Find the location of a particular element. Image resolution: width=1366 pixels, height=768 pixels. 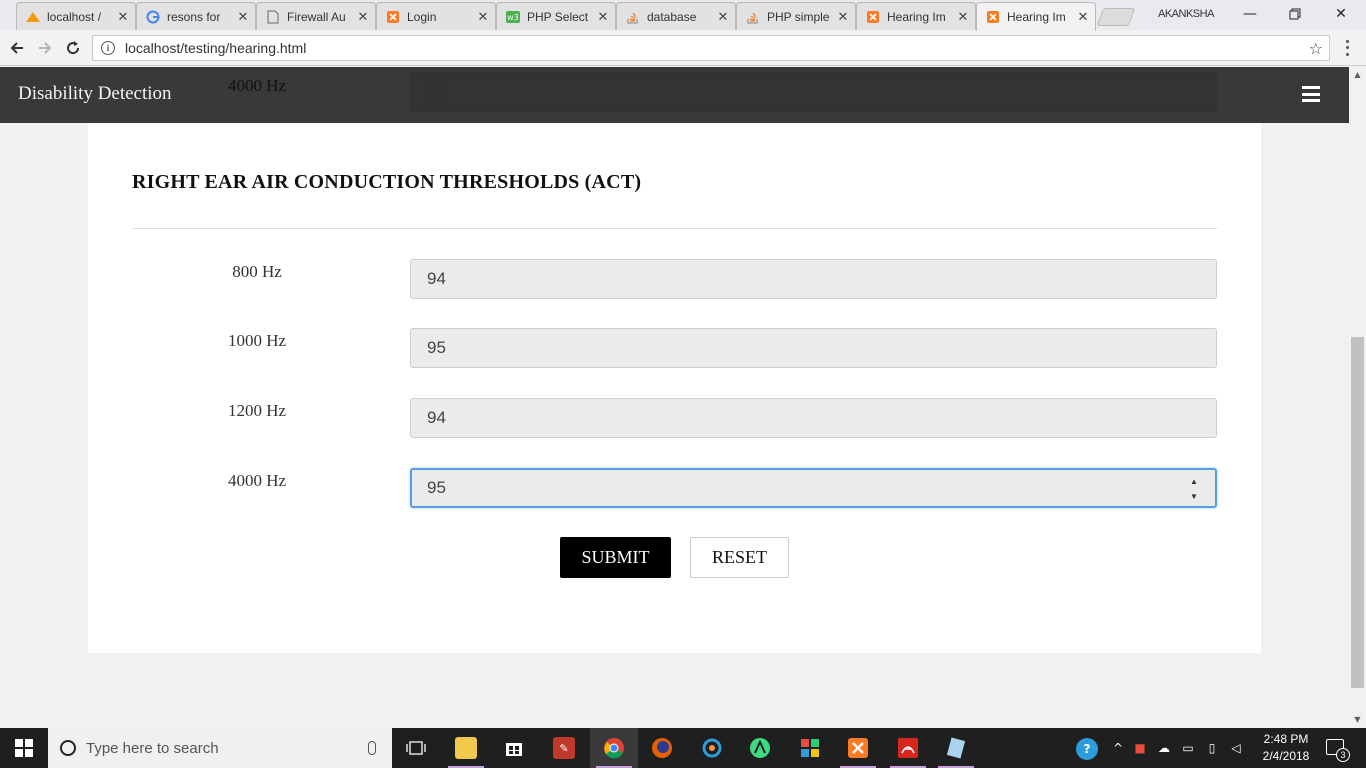

system-tray: ? ^ ■ ☁ ▭ ▯ ◁ is located at coordinates (1220, 748).